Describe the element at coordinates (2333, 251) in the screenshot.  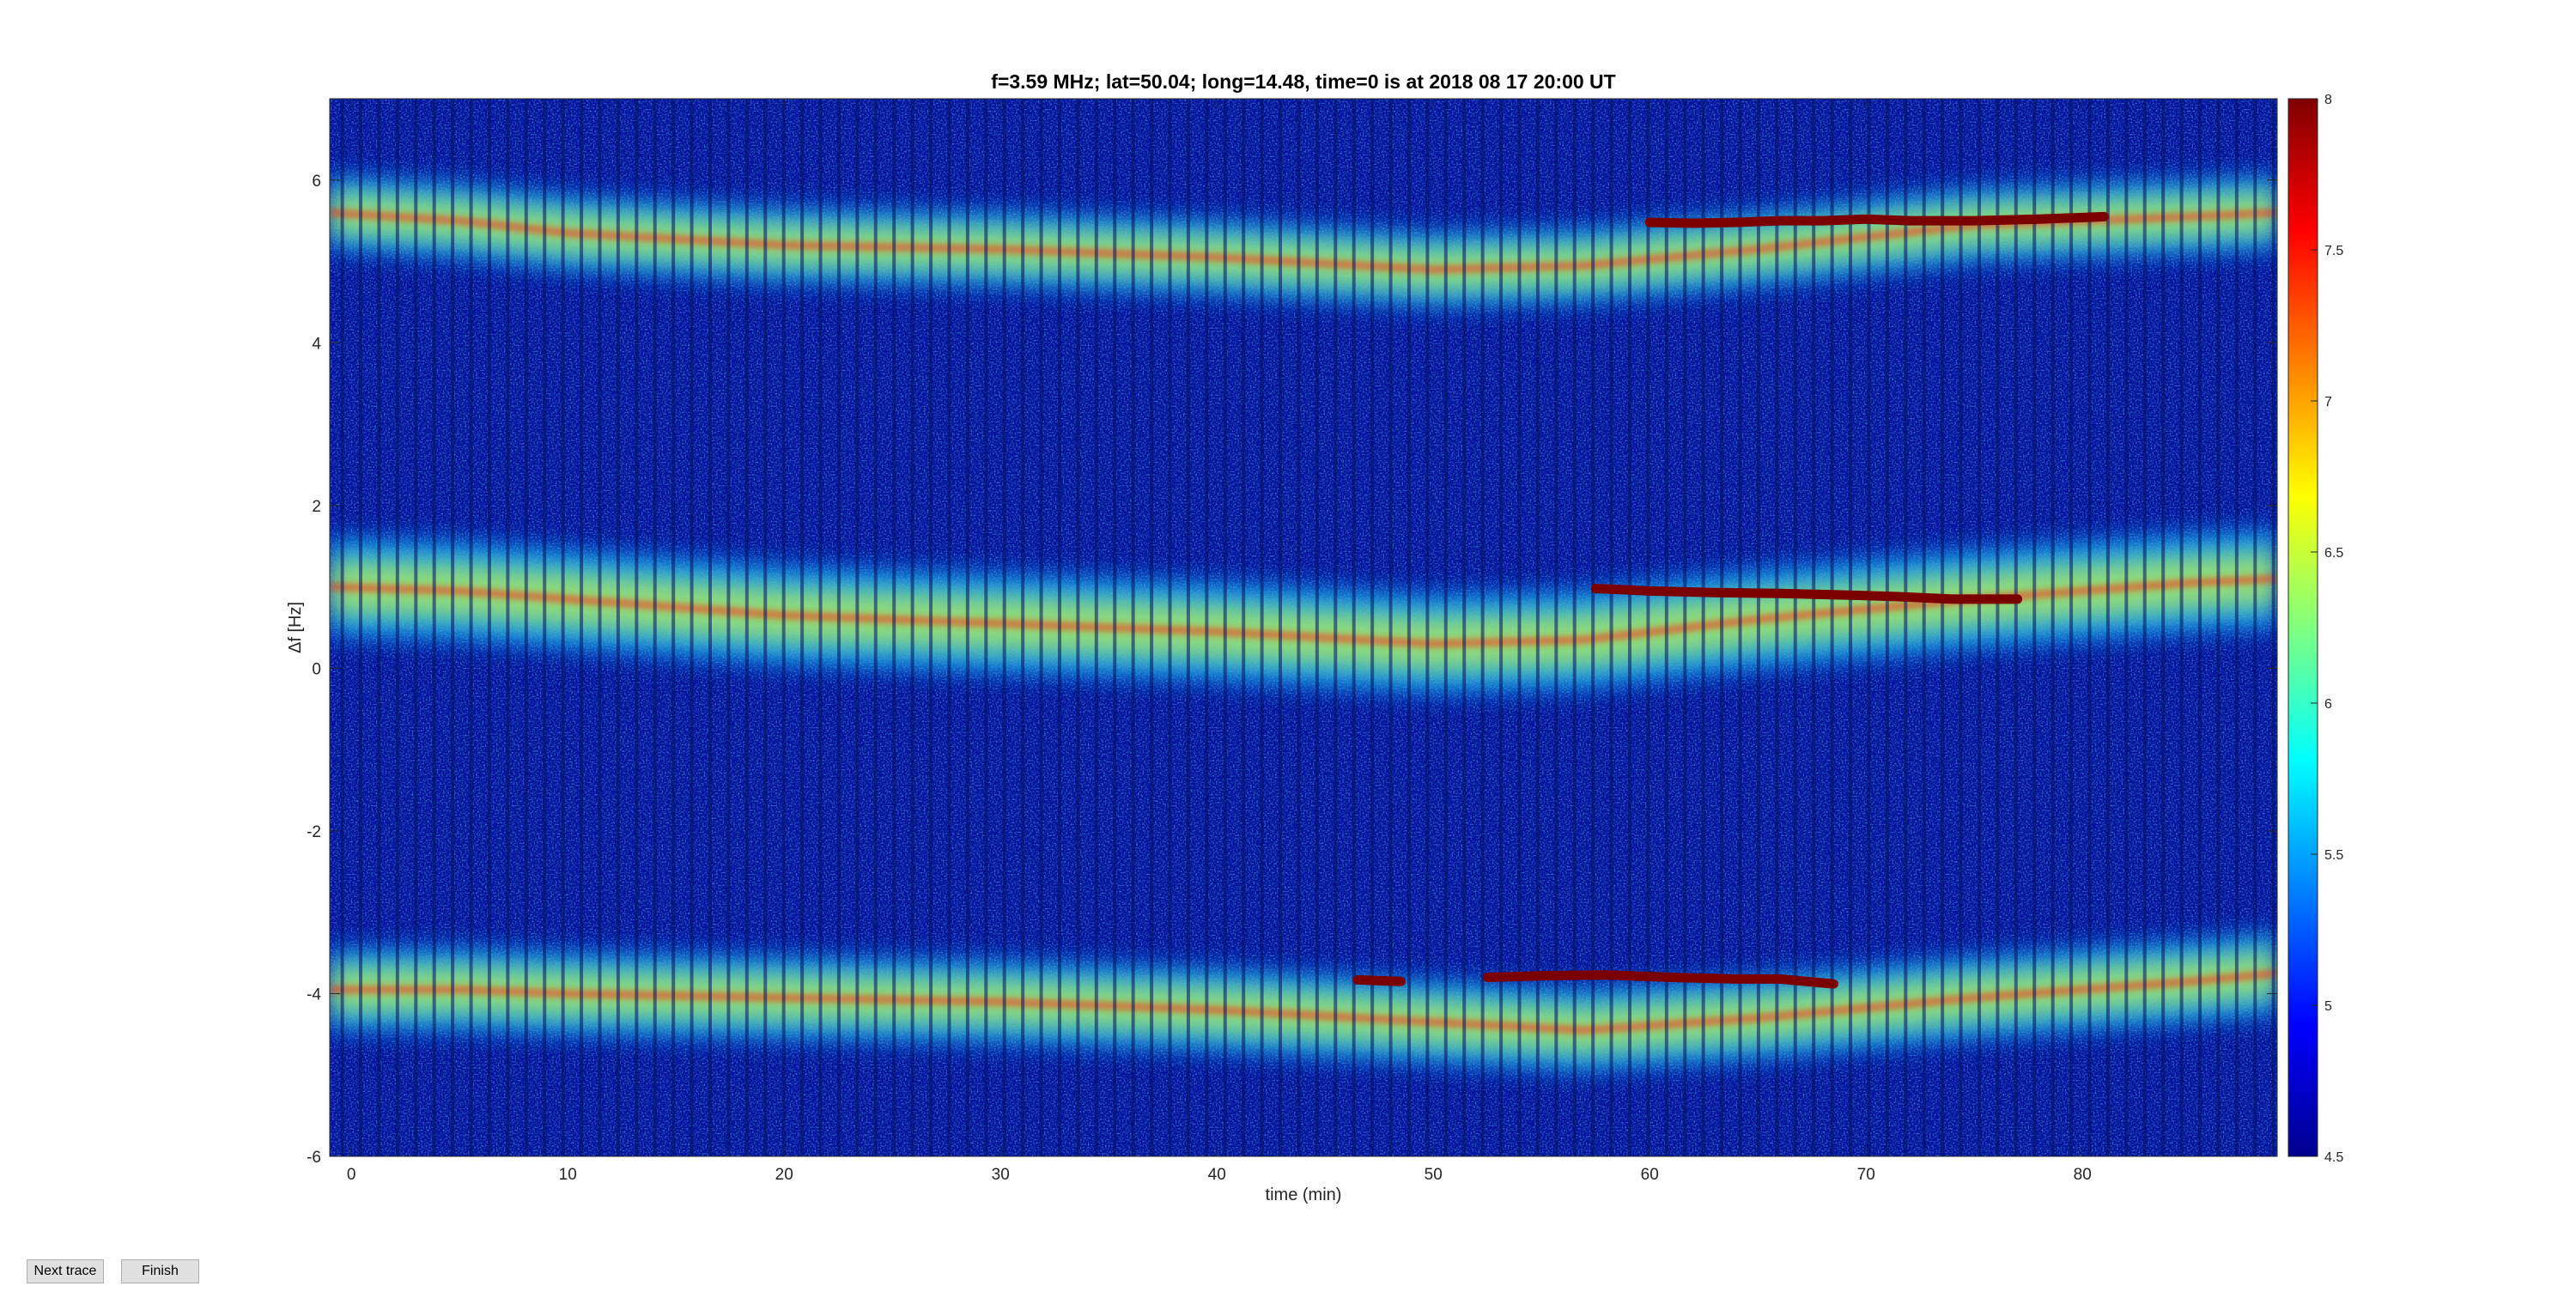
I see `colorbar-tick-label: 7.5` at that location.